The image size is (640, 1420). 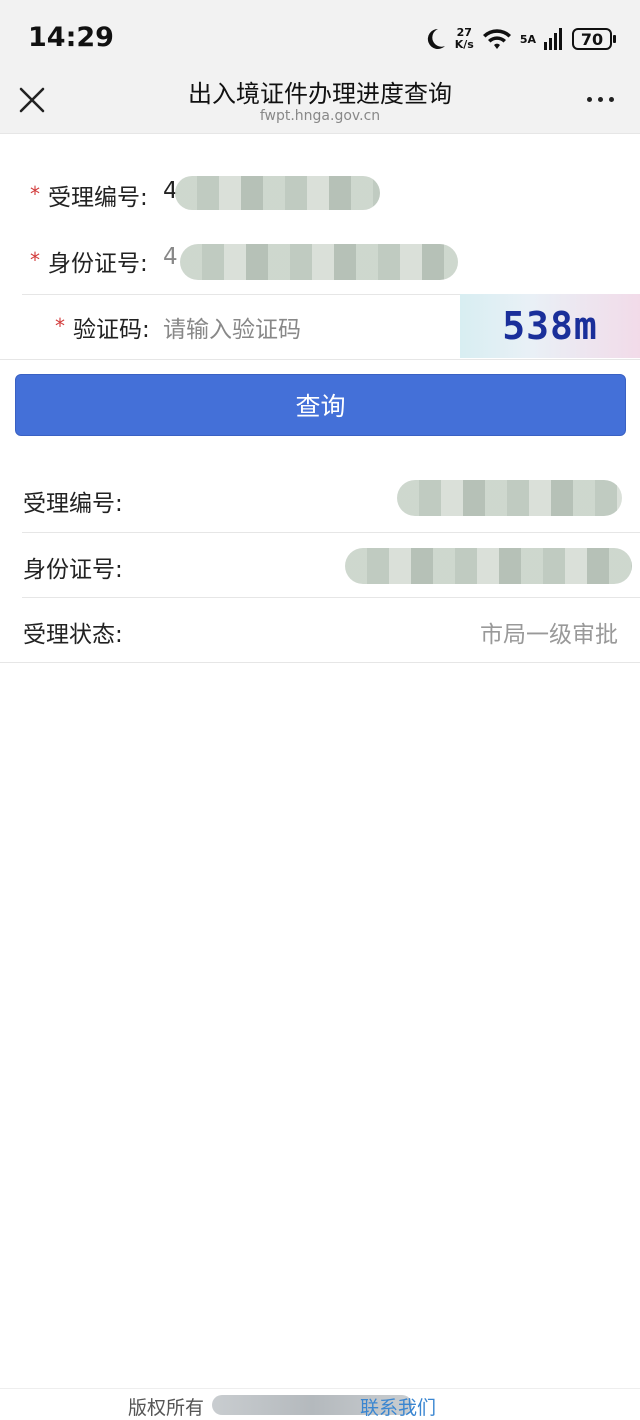 I want to click on status-icons: 27 K/s 5A 70, so click(x=519, y=39).